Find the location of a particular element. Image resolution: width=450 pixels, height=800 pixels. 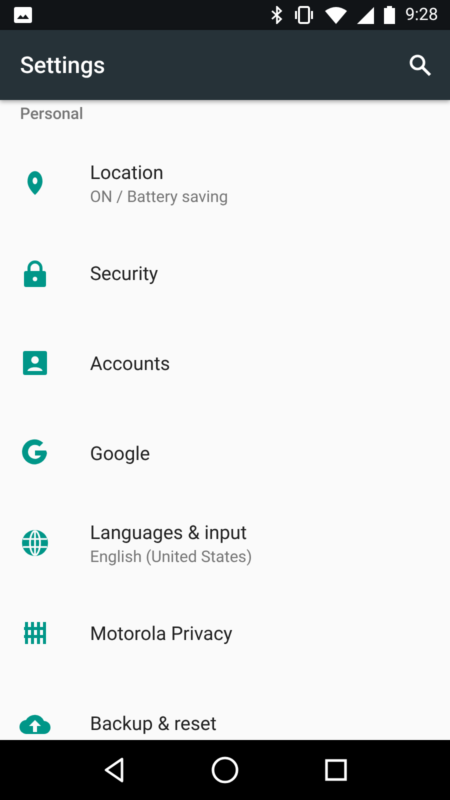

setting-summary: ON / Battery saving is located at coordinates (159, 196).